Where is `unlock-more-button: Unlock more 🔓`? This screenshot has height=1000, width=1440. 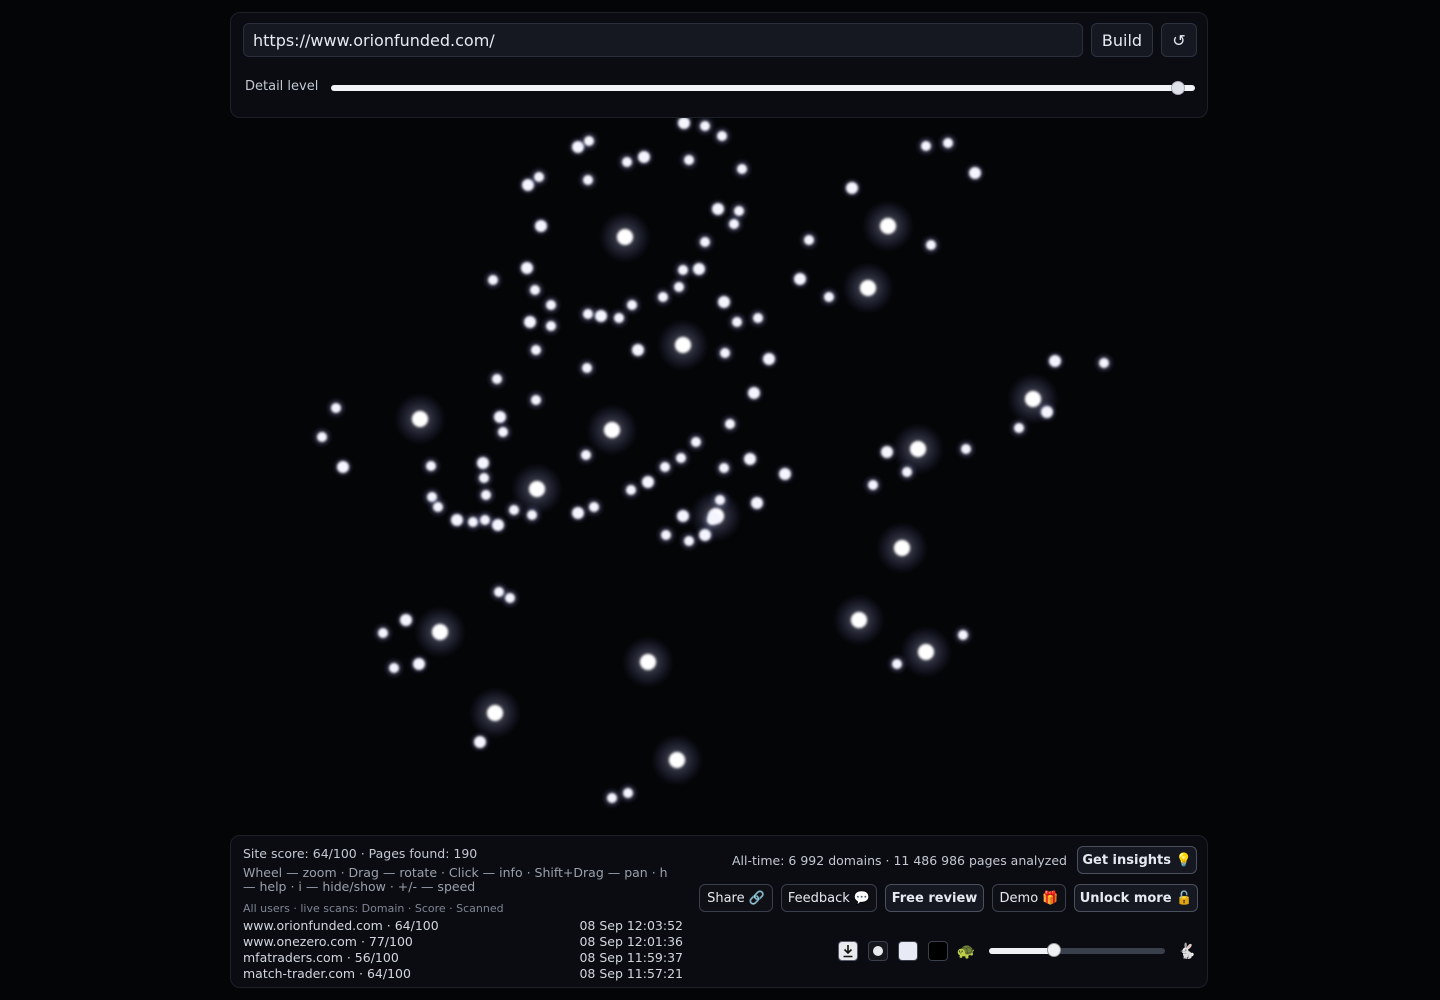
unlock-more-button: Unlock more 🔓 is located at coordinates (1136, 898).